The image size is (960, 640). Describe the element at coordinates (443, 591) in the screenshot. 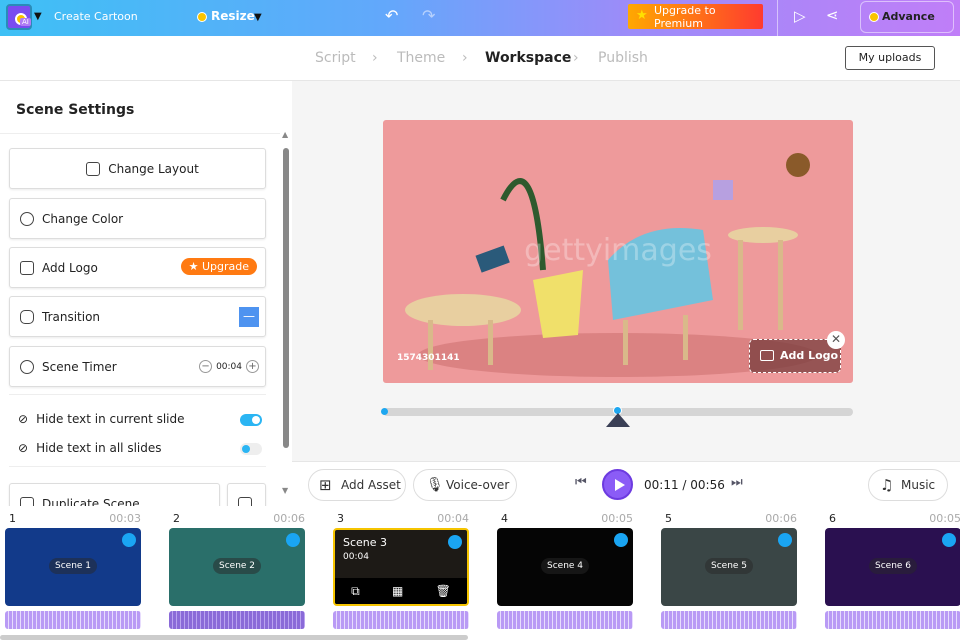

I see `trash-icon: 🗑` at that location.